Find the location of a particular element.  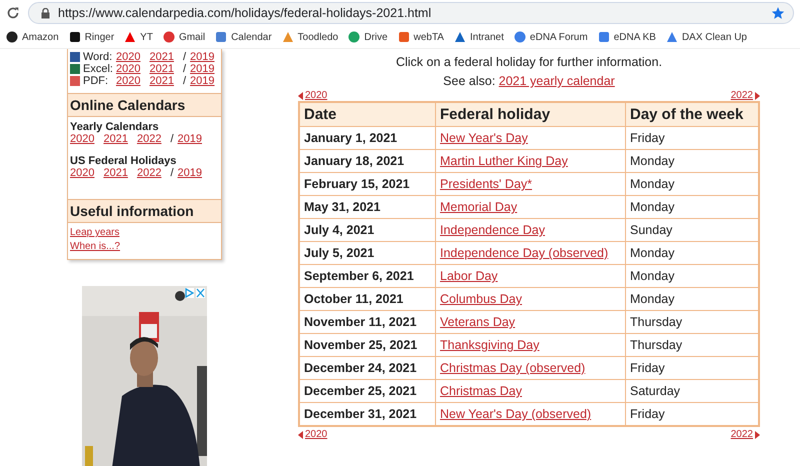

reload-icon is located at coordinates (13, 13).